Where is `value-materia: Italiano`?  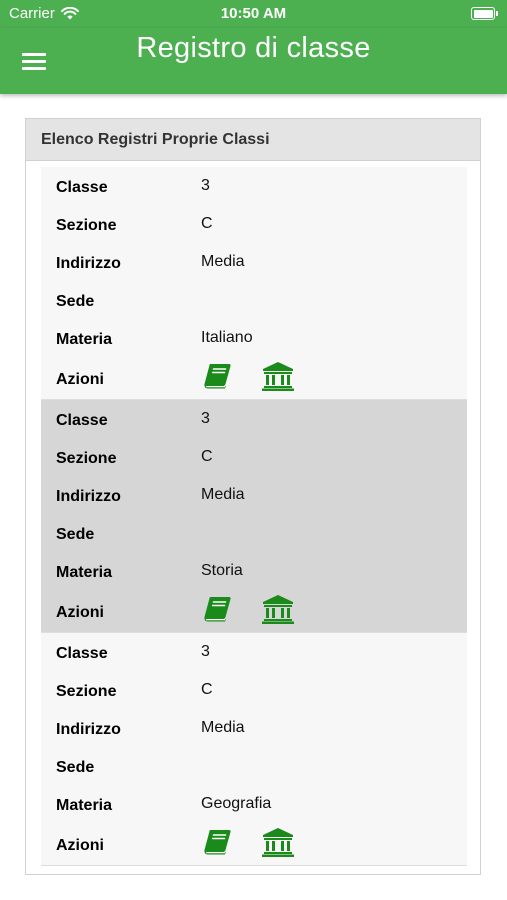
value-materia: Italiano is located at coordinates (227, 337).